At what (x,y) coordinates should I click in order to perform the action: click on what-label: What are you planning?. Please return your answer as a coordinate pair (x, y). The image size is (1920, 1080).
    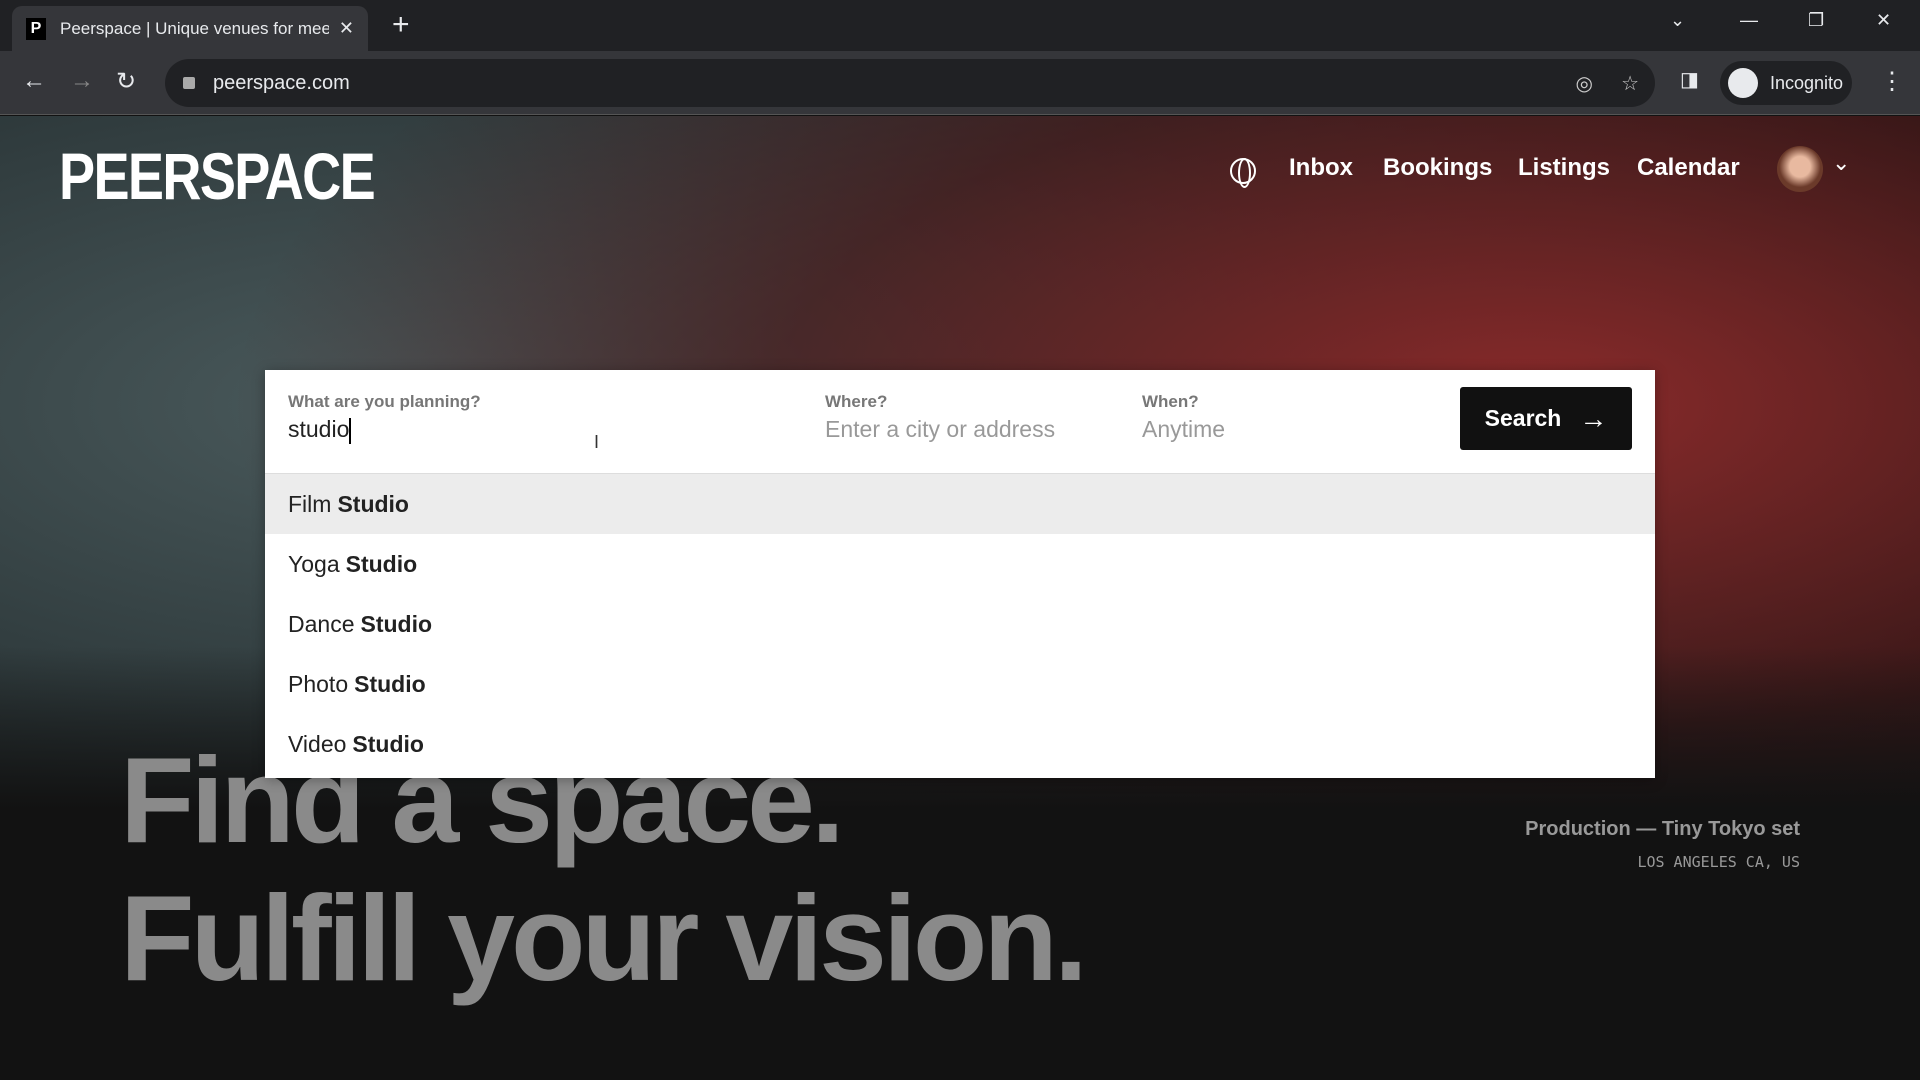
    Looking at the image, I should click on (384, 401).